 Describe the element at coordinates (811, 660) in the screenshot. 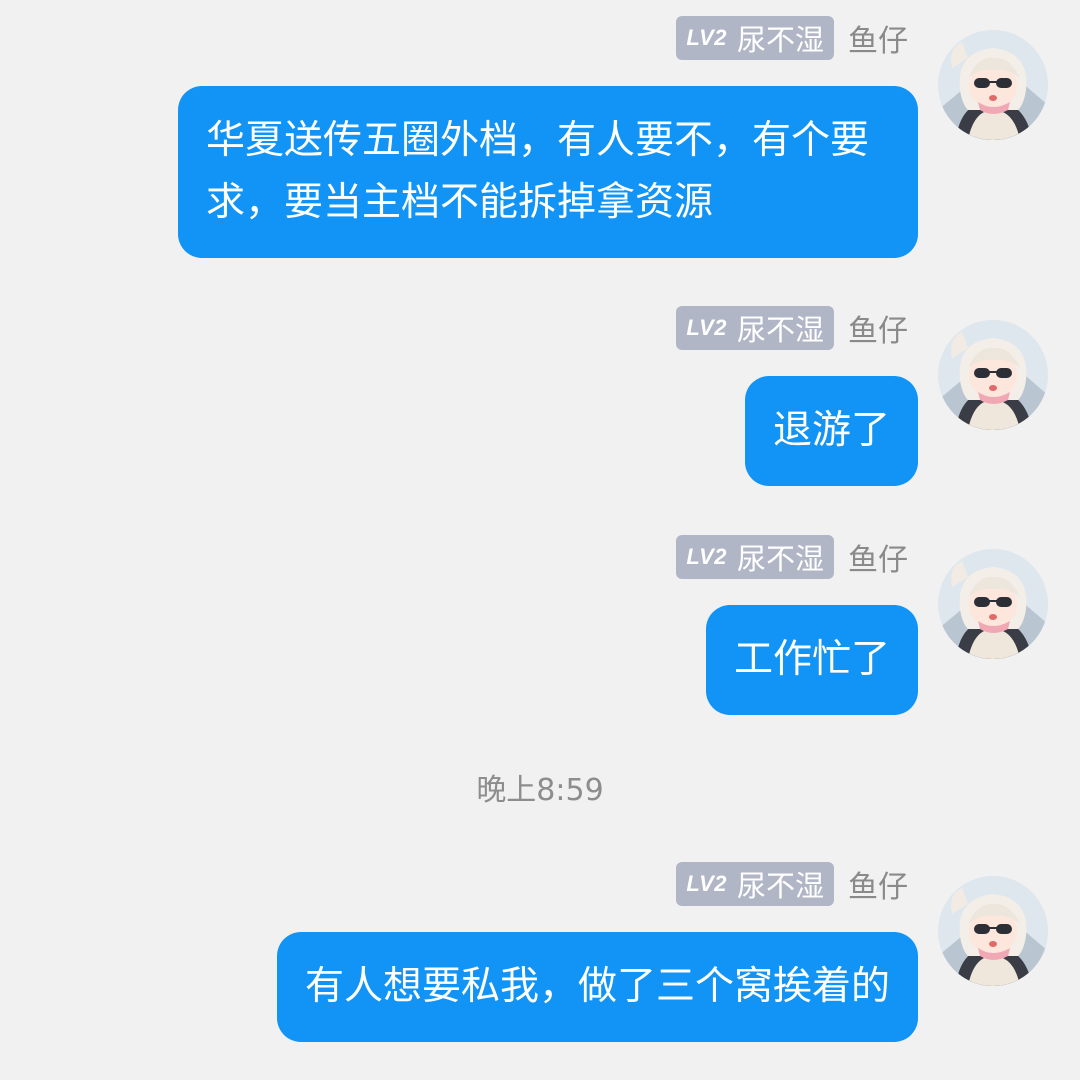

I see `message-bubble: 工作忙了` at that location.